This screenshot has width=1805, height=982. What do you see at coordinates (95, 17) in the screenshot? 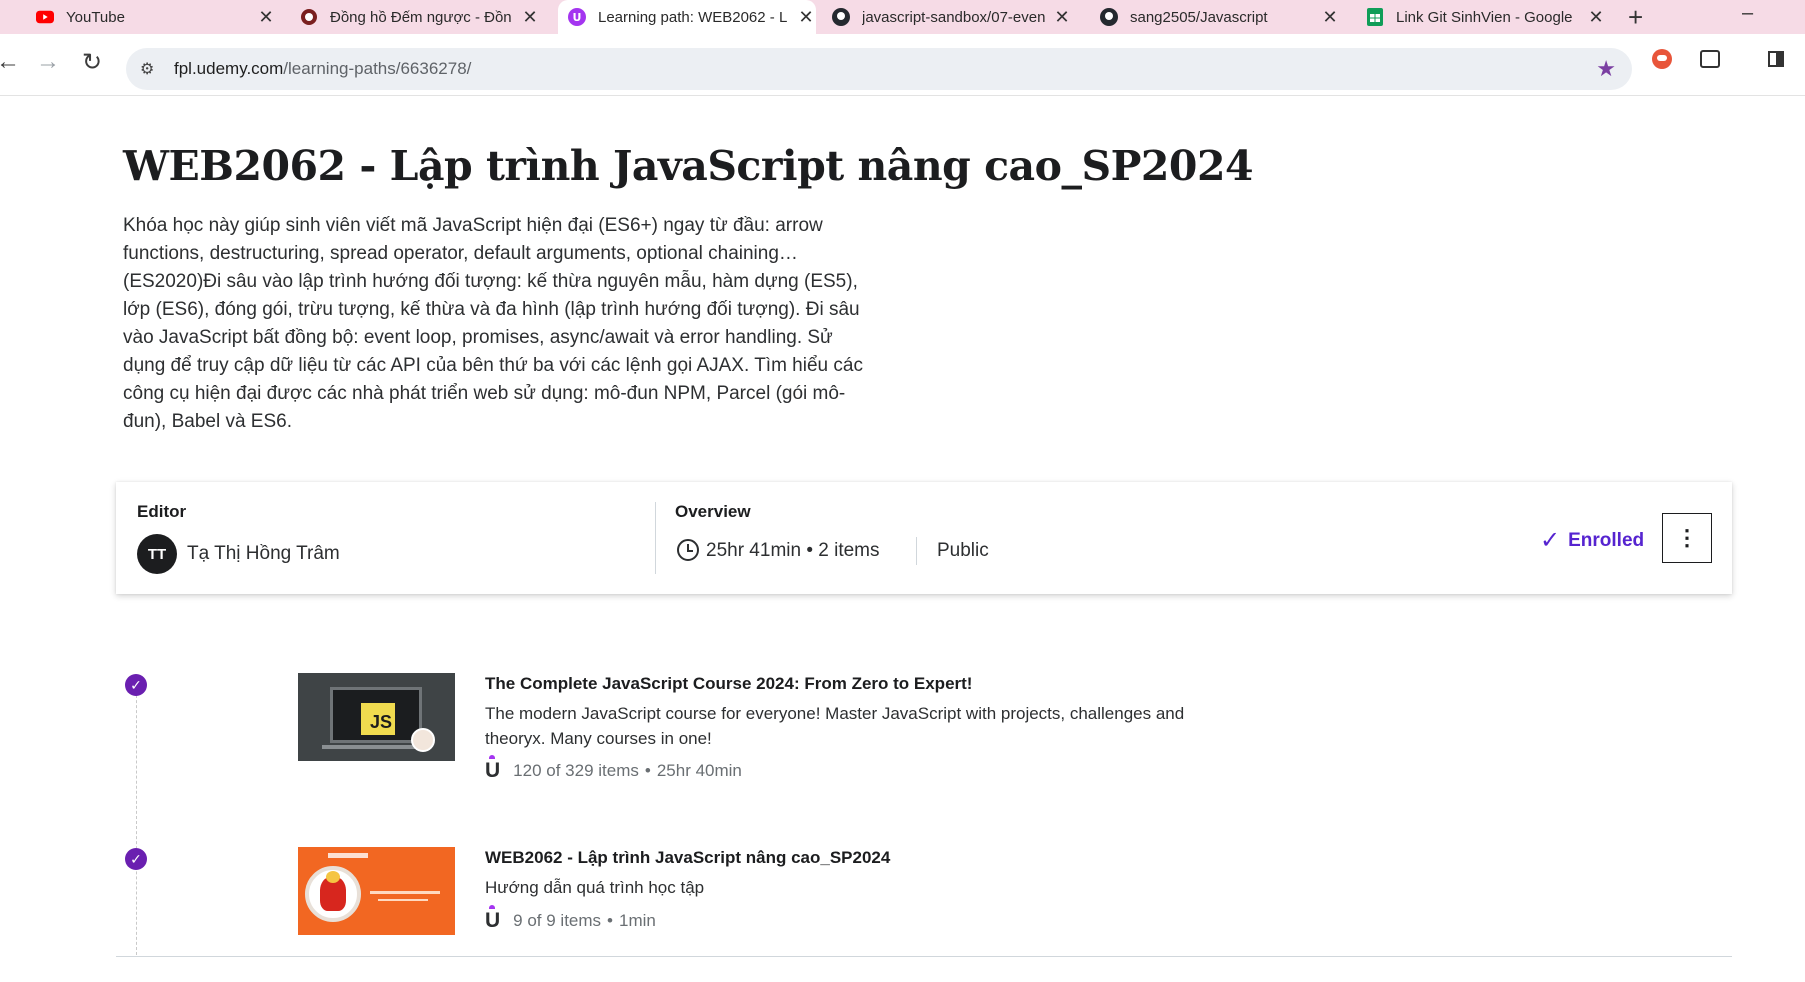
I see `tab-title: YouTube` at bounding box center [95, 17].